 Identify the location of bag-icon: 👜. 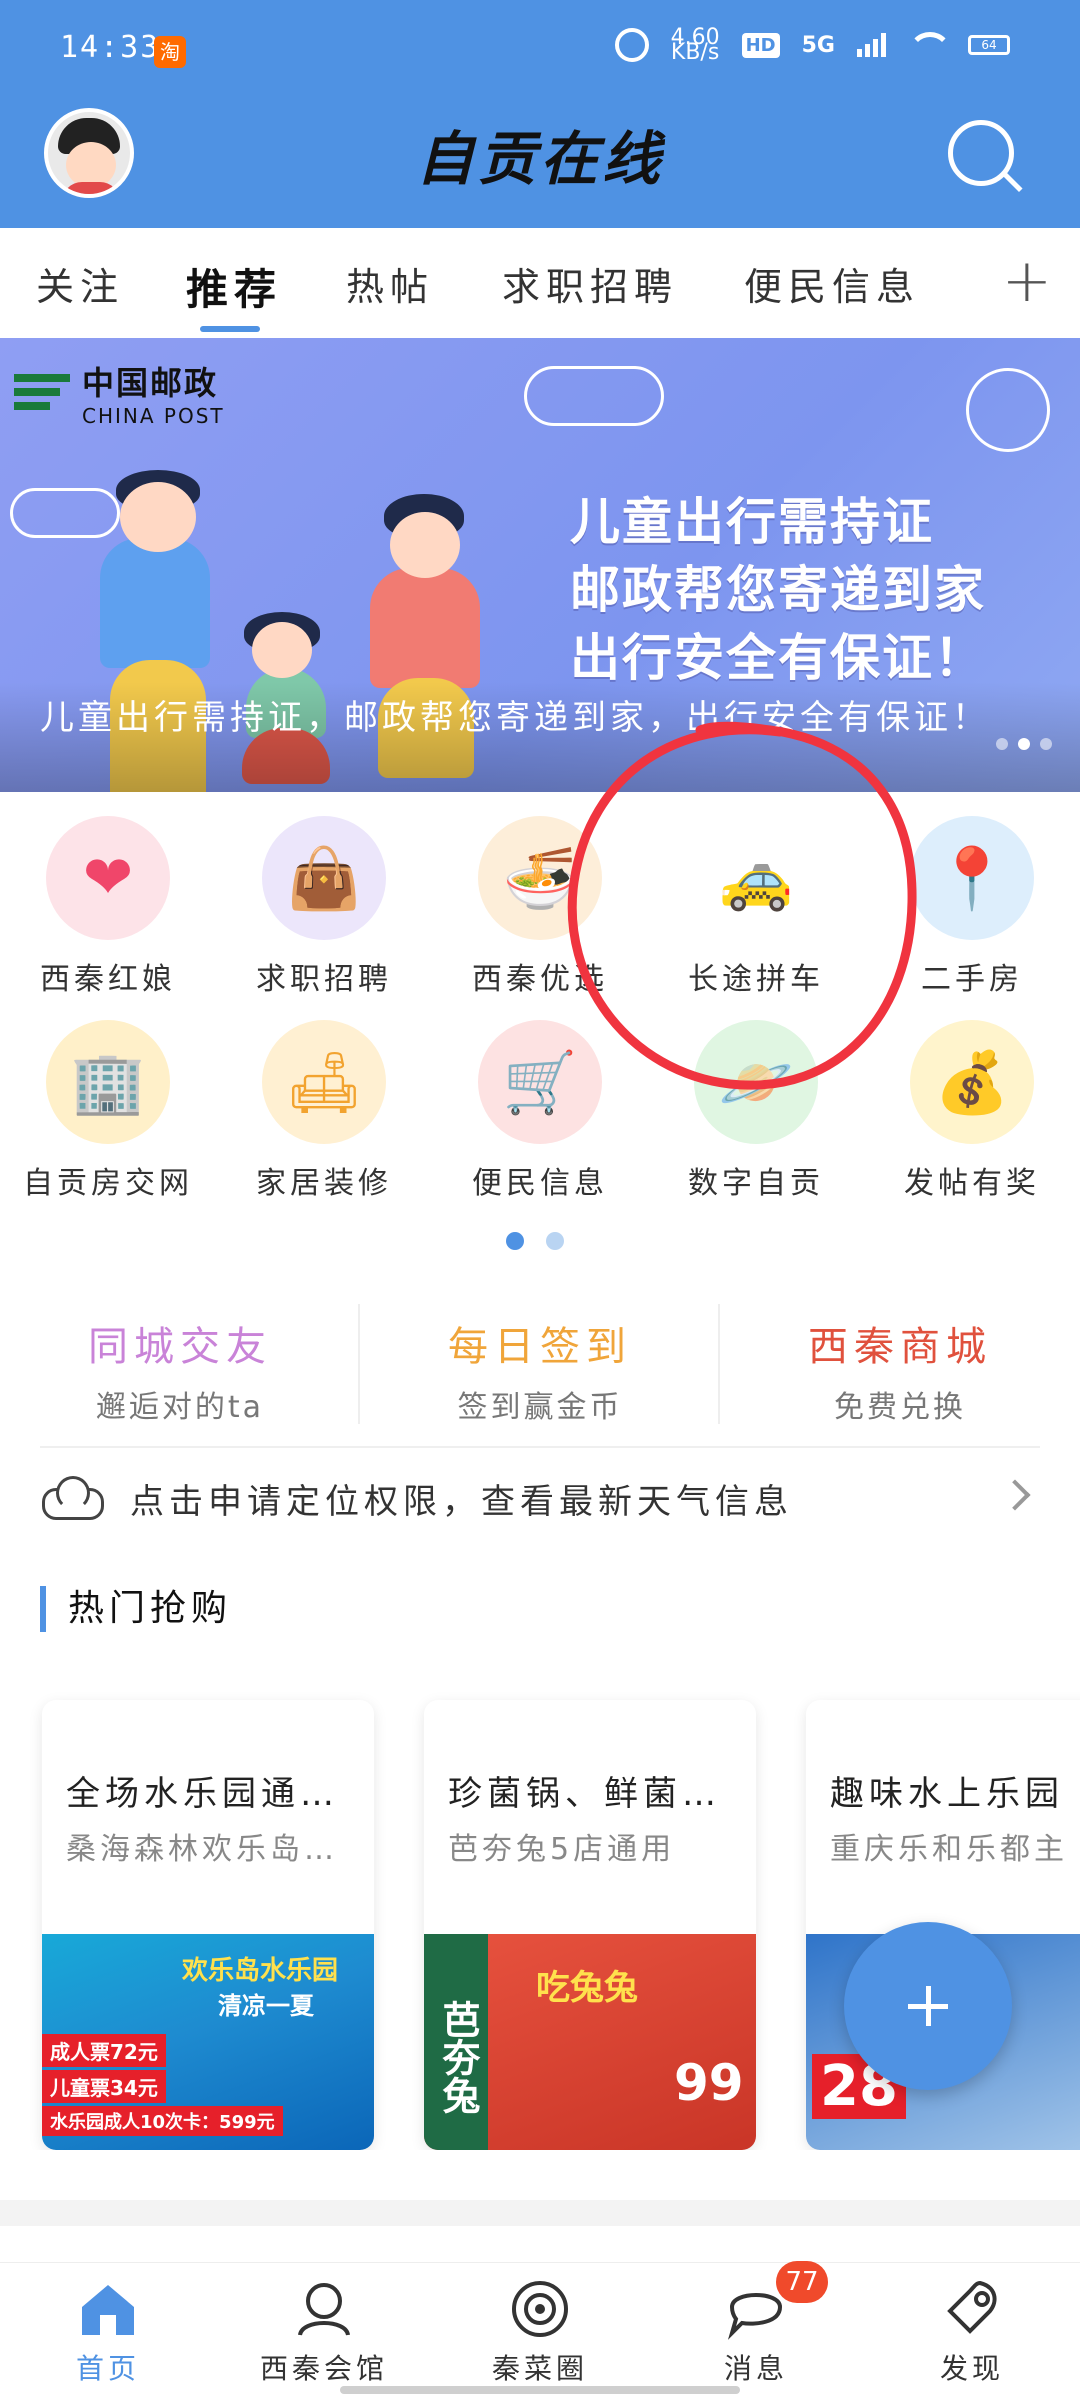
(324, 878).